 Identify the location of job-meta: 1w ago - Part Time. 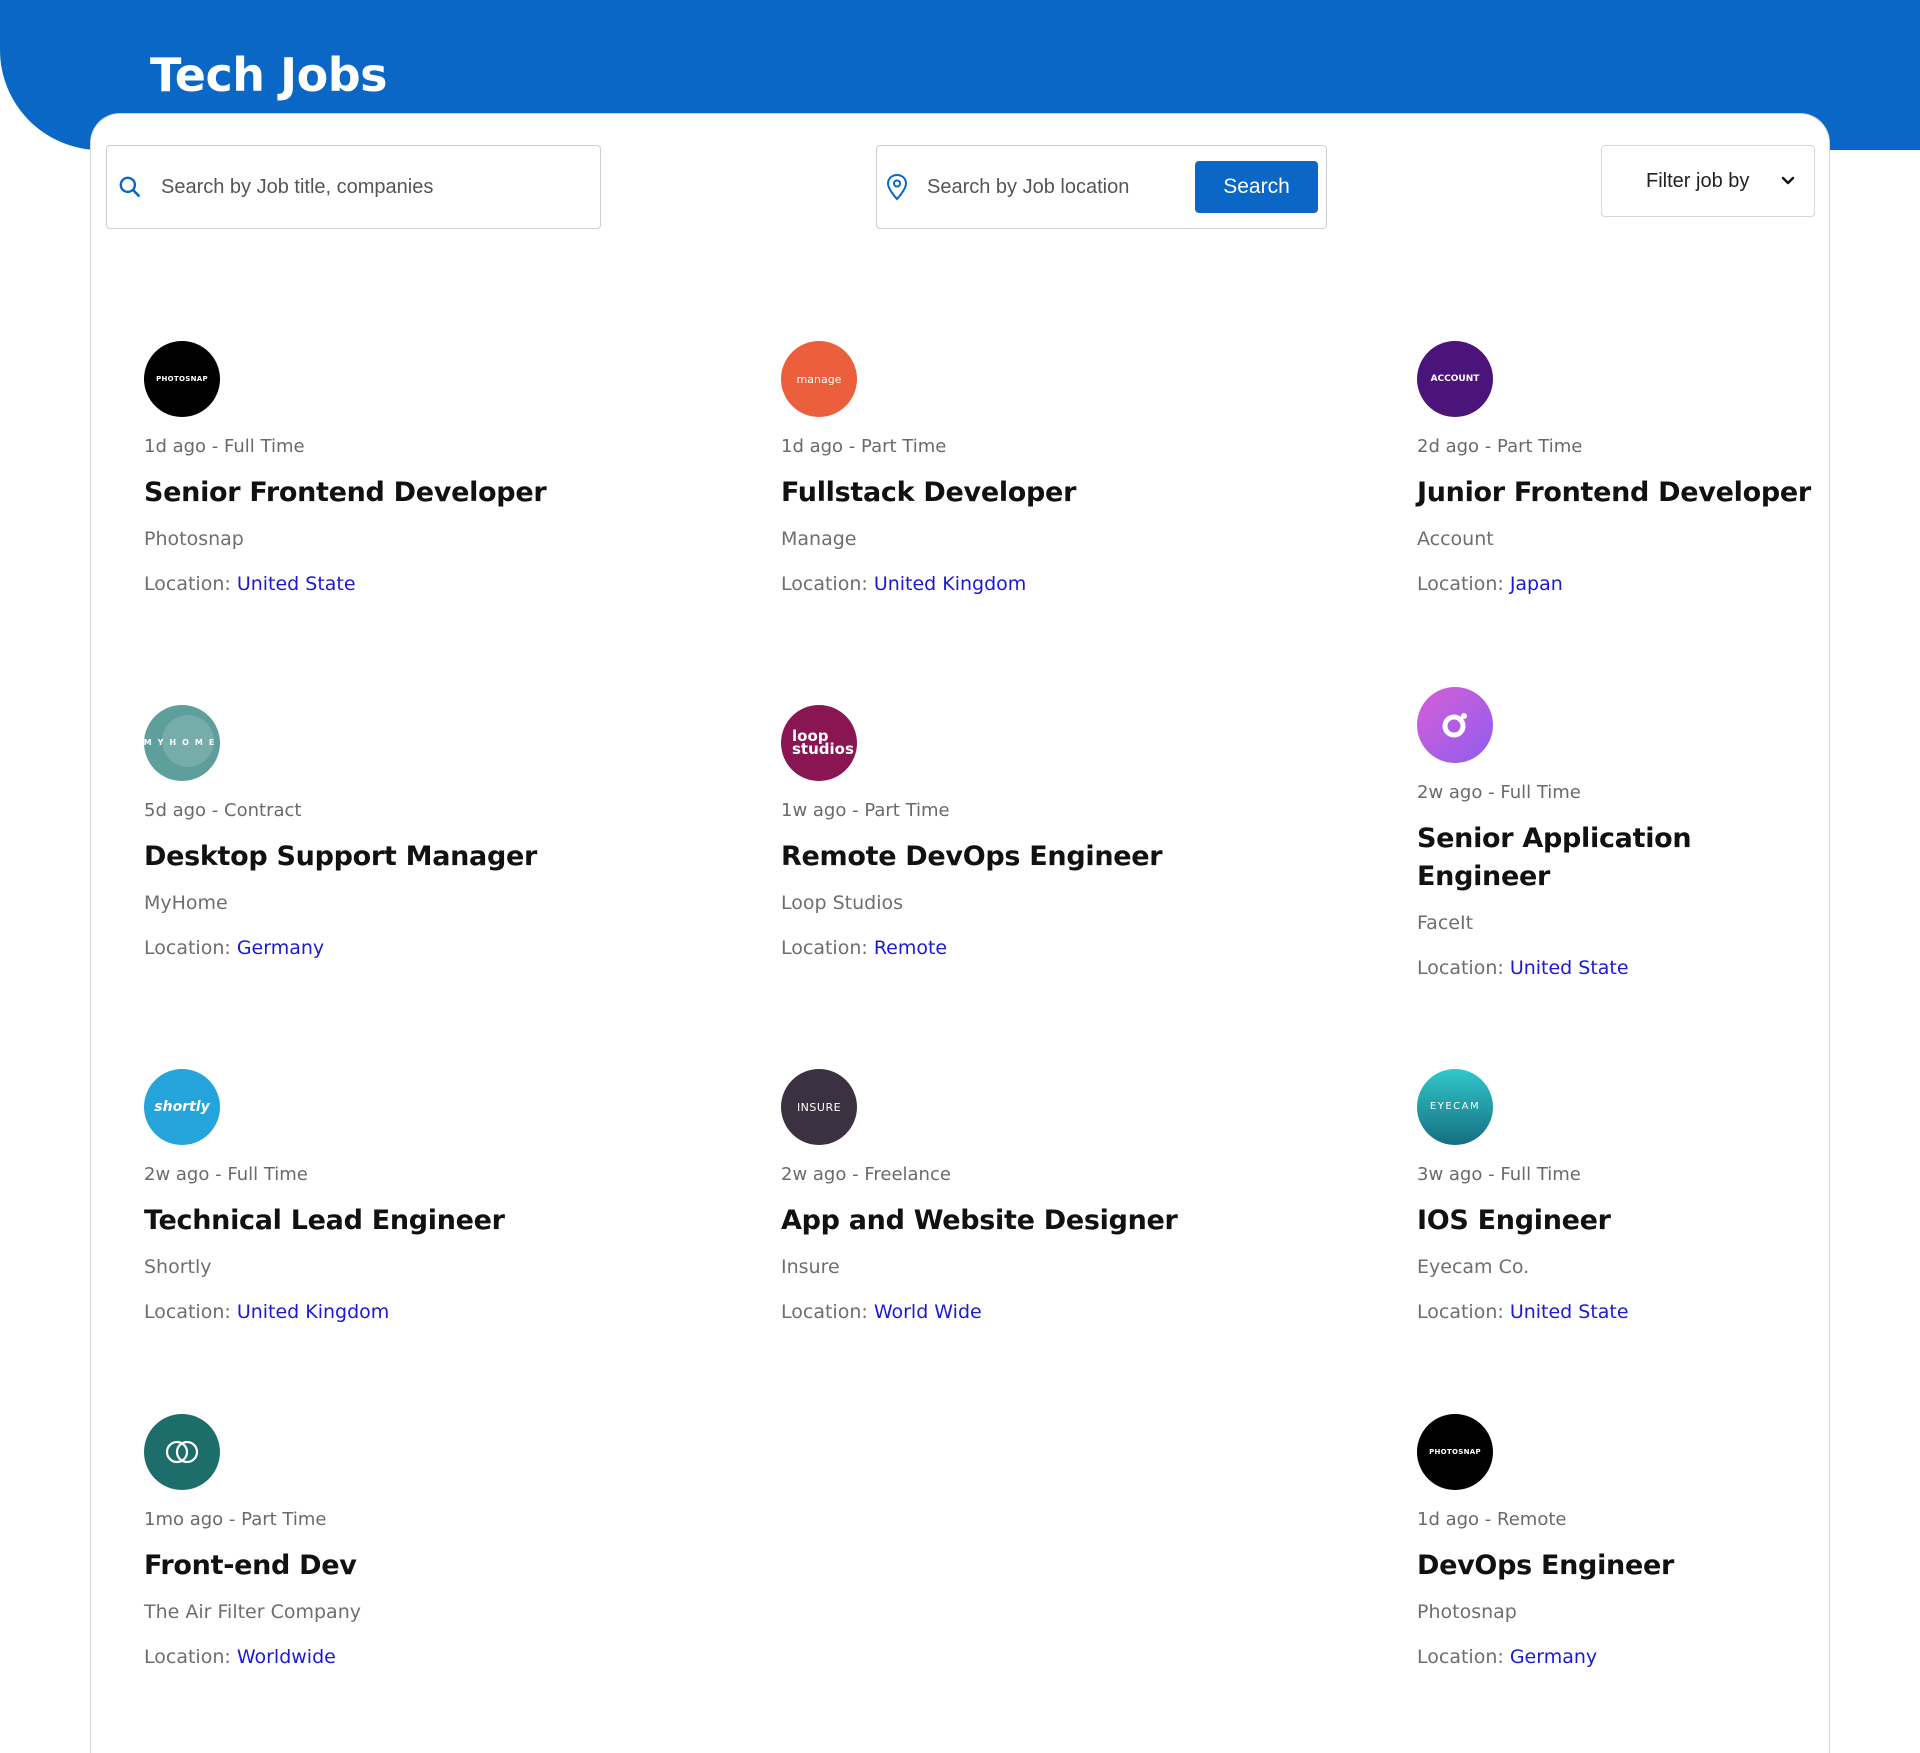
(865, 810).